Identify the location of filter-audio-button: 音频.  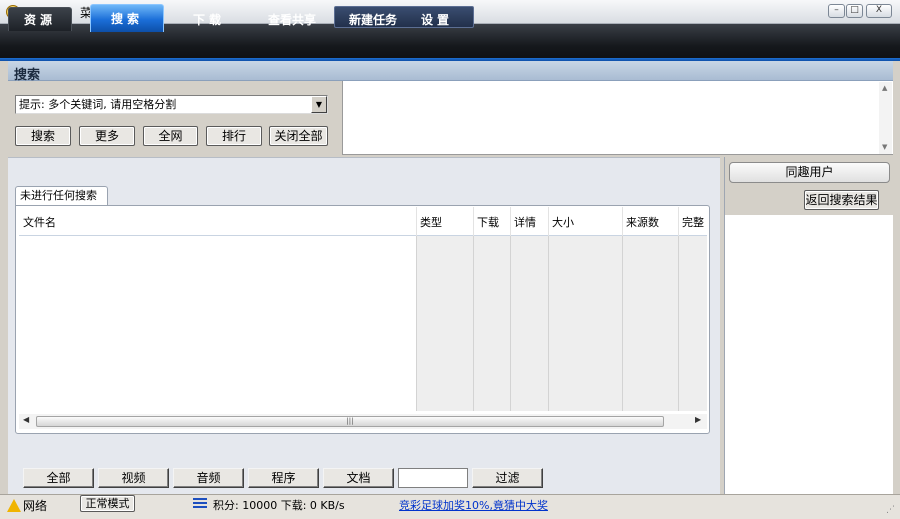
(208, 478).